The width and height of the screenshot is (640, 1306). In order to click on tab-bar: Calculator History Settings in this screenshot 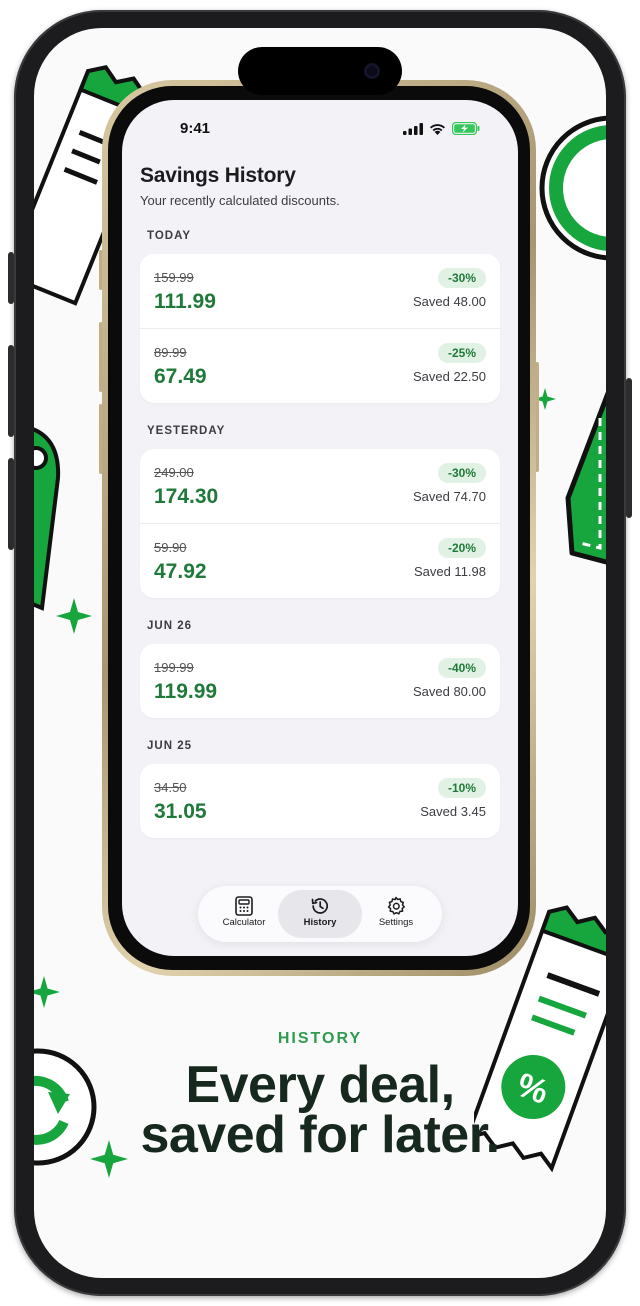, I will do `click(320, 914)`.